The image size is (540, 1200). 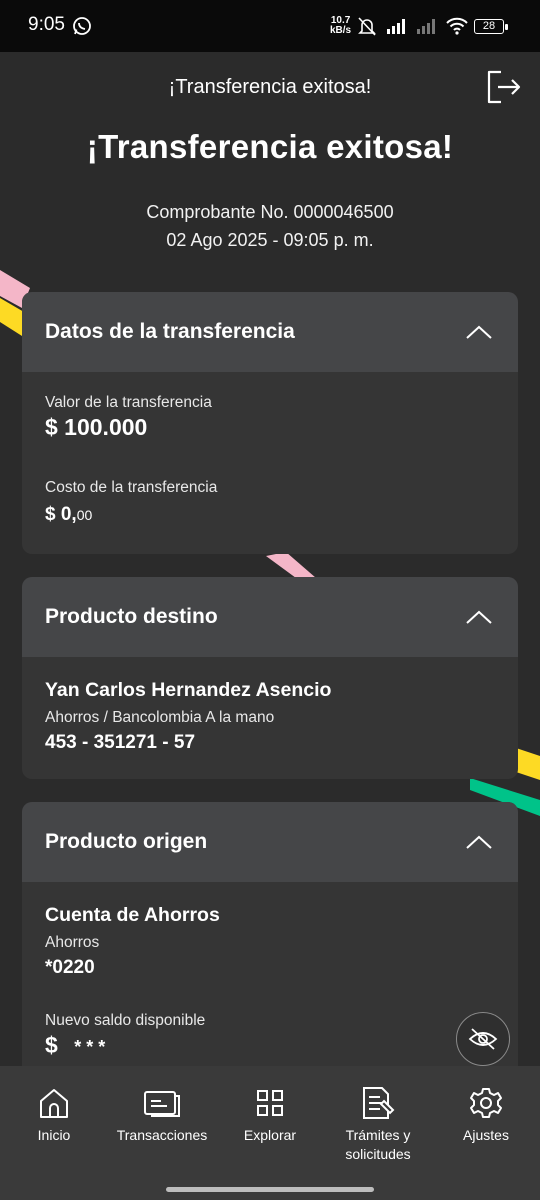 What do you see at coordinates (457, 28) in the screenshot?
I see `wifi-icon` at bounding box center [457, 28].